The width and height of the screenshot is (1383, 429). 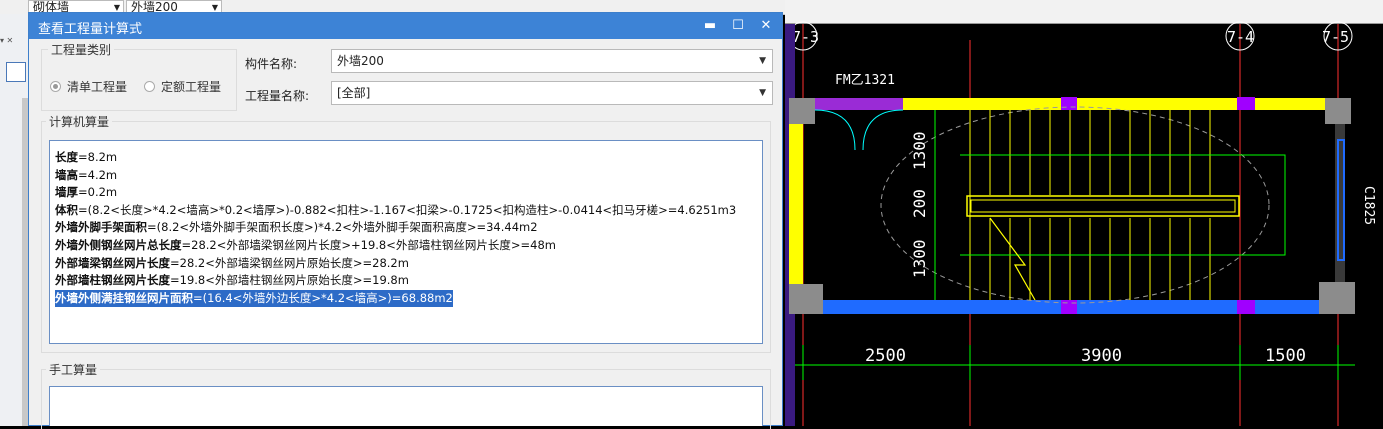 What do you see at coordinates (1012, 259) in the screenshot?
I see `break-line` at bounding box center [1012, 259].